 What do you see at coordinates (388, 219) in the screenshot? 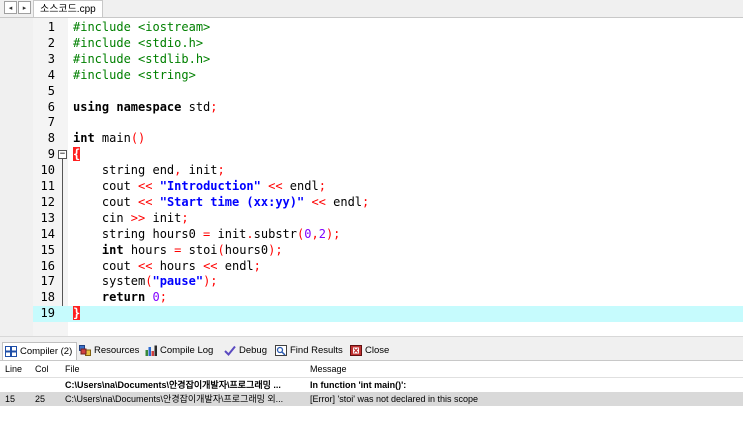
I see `code-line: 13 cin >> init;` at bounding box center [388, 219].